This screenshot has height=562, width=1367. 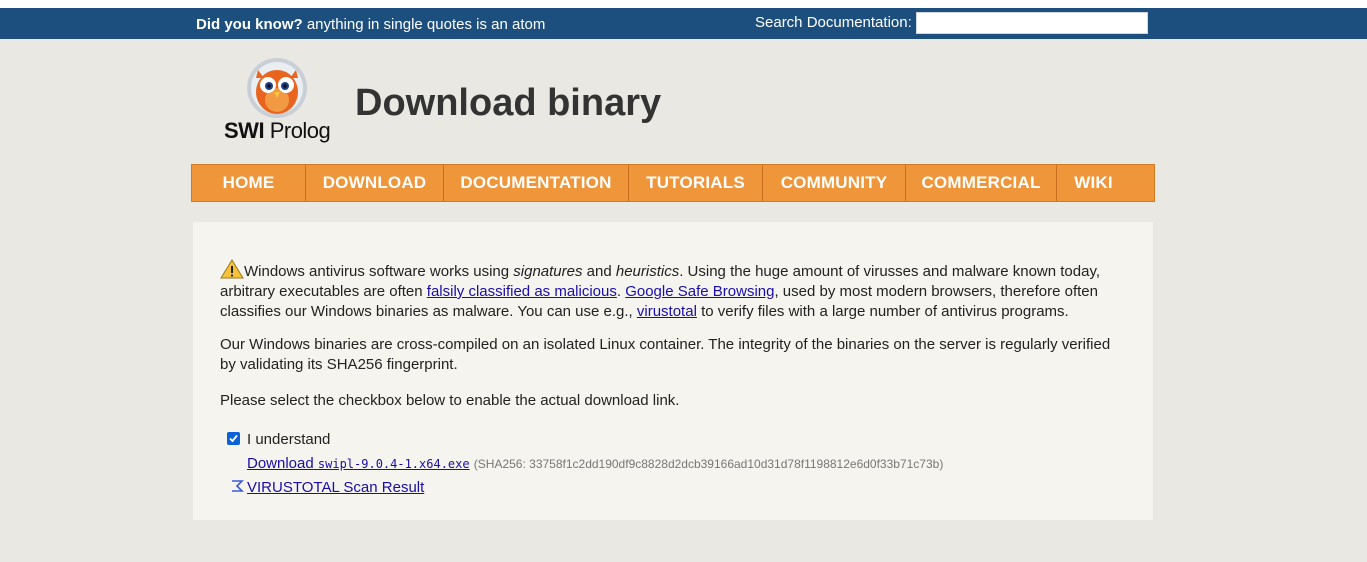 What do you see at coordinates (981, 183) in the screenshot?
I see `nav-commercial: COMMERCIAL` at bounding box center [981, 183].